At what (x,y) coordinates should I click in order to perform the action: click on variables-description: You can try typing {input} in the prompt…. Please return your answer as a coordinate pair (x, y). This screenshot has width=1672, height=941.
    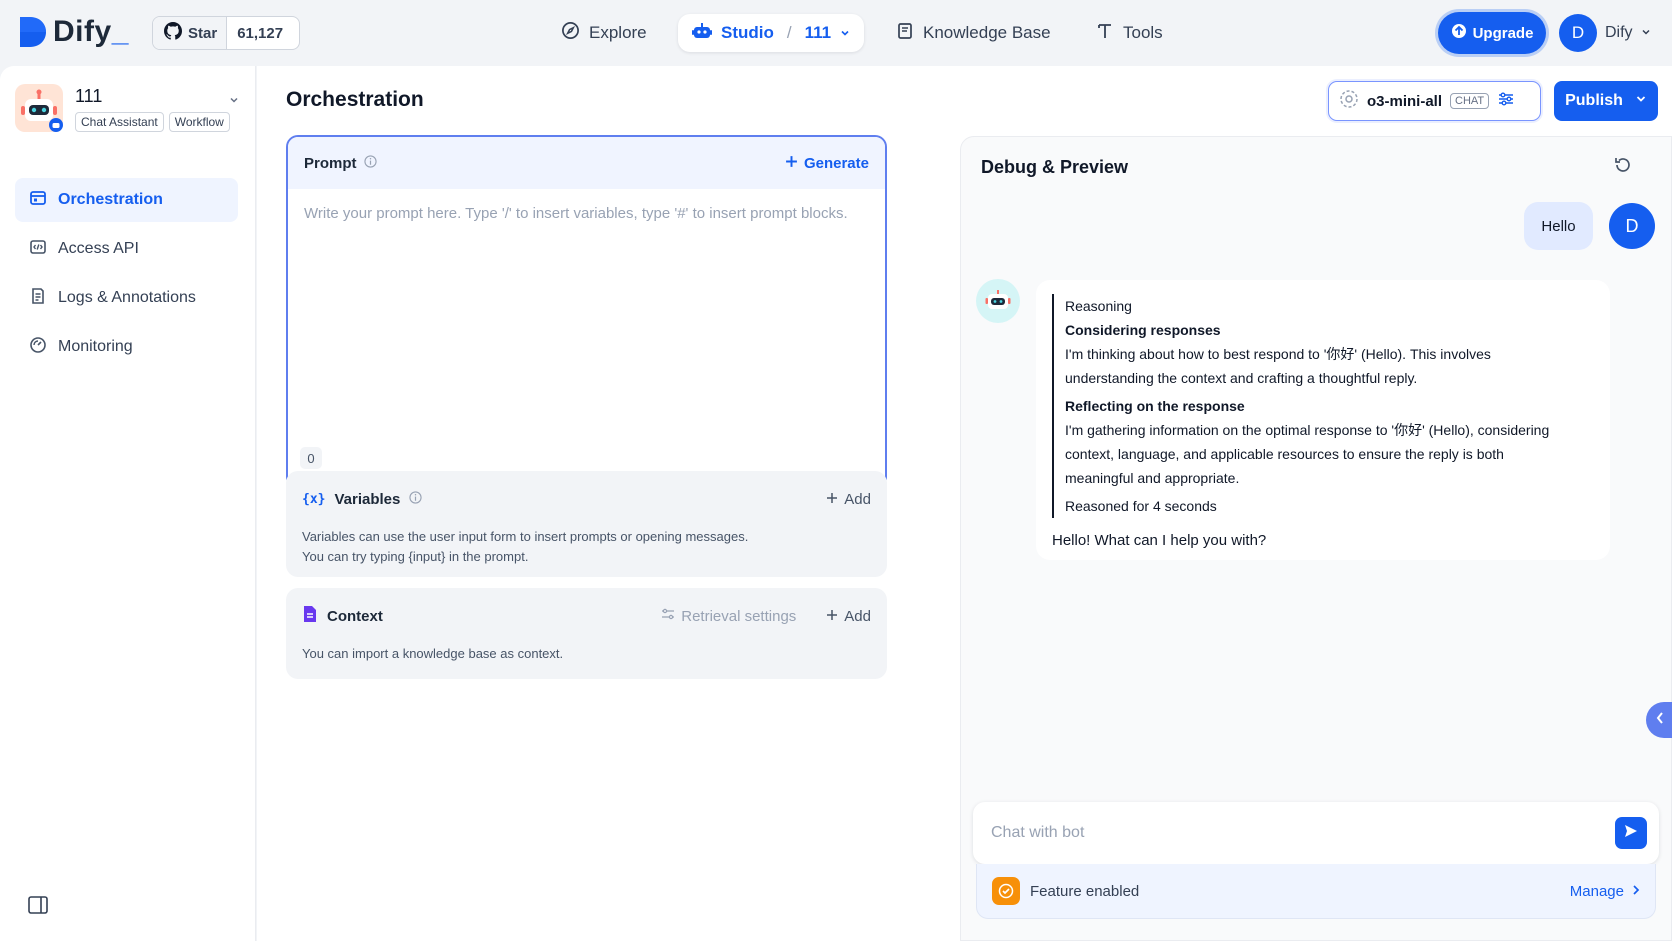
    Looking at the image, I should click on (415, 556).